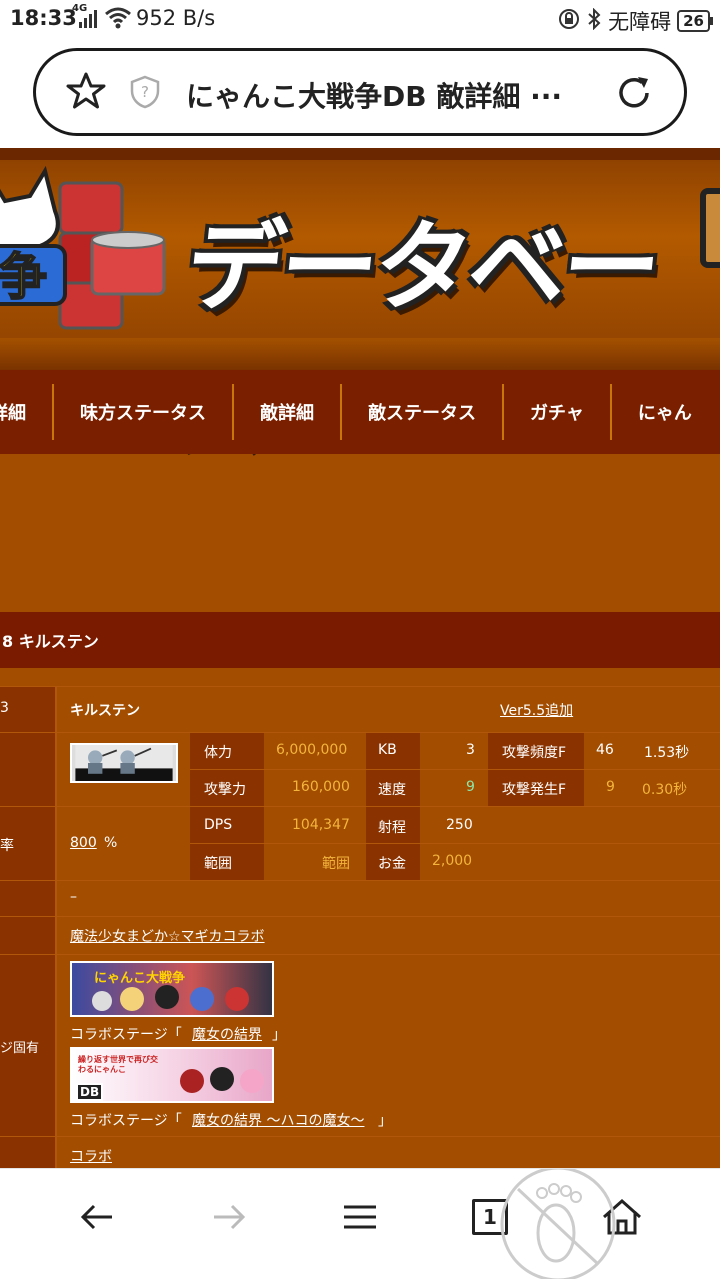 This screenshot has height=1280, width=720. What do you see at coordinates (98, 1221) in the screenshot?
I see `back-arrow-icon` at bounding box center [98, 1221].